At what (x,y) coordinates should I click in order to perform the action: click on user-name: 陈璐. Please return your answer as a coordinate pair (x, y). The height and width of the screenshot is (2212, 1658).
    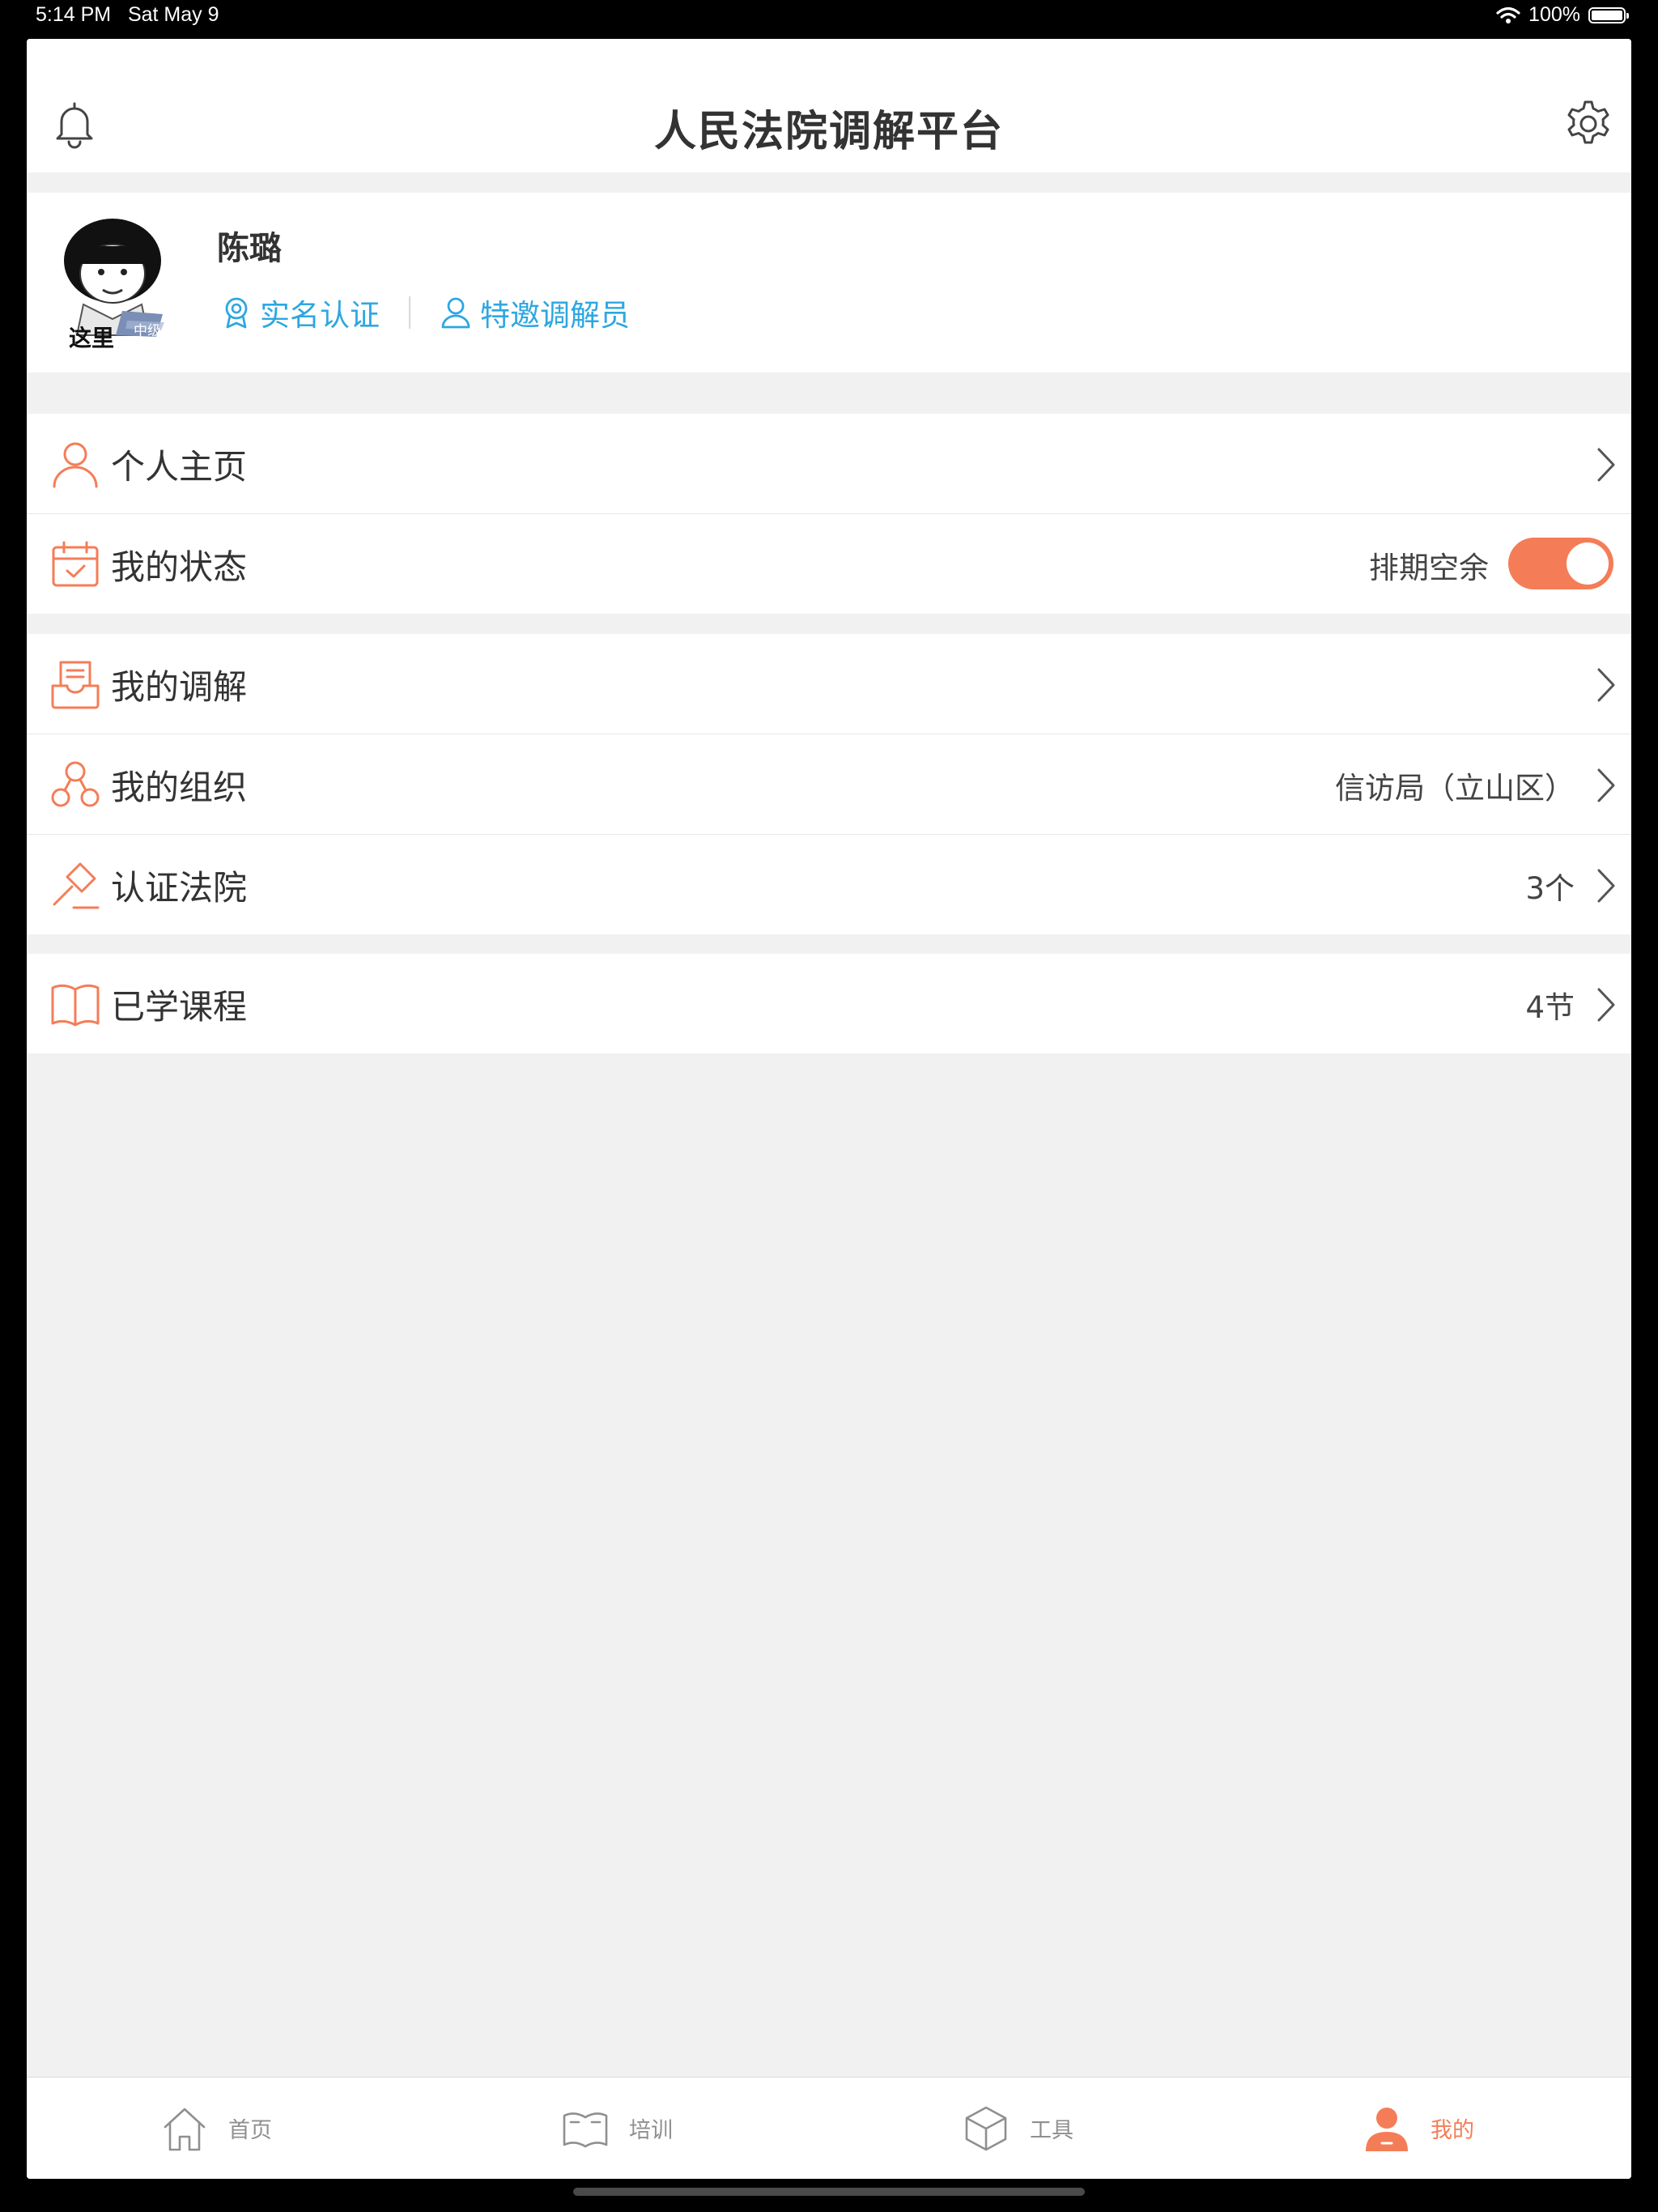
    Looking at the image, I should click on (249, 249).